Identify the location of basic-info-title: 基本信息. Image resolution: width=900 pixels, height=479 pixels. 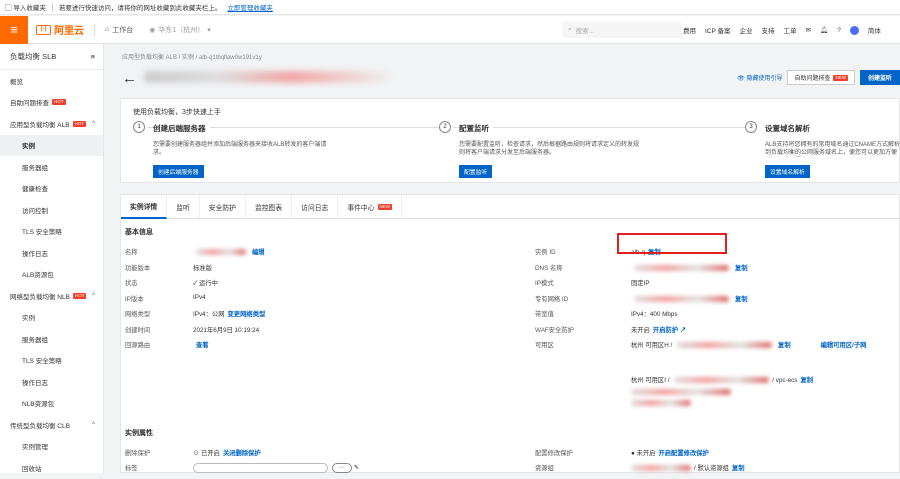
(139, 232).